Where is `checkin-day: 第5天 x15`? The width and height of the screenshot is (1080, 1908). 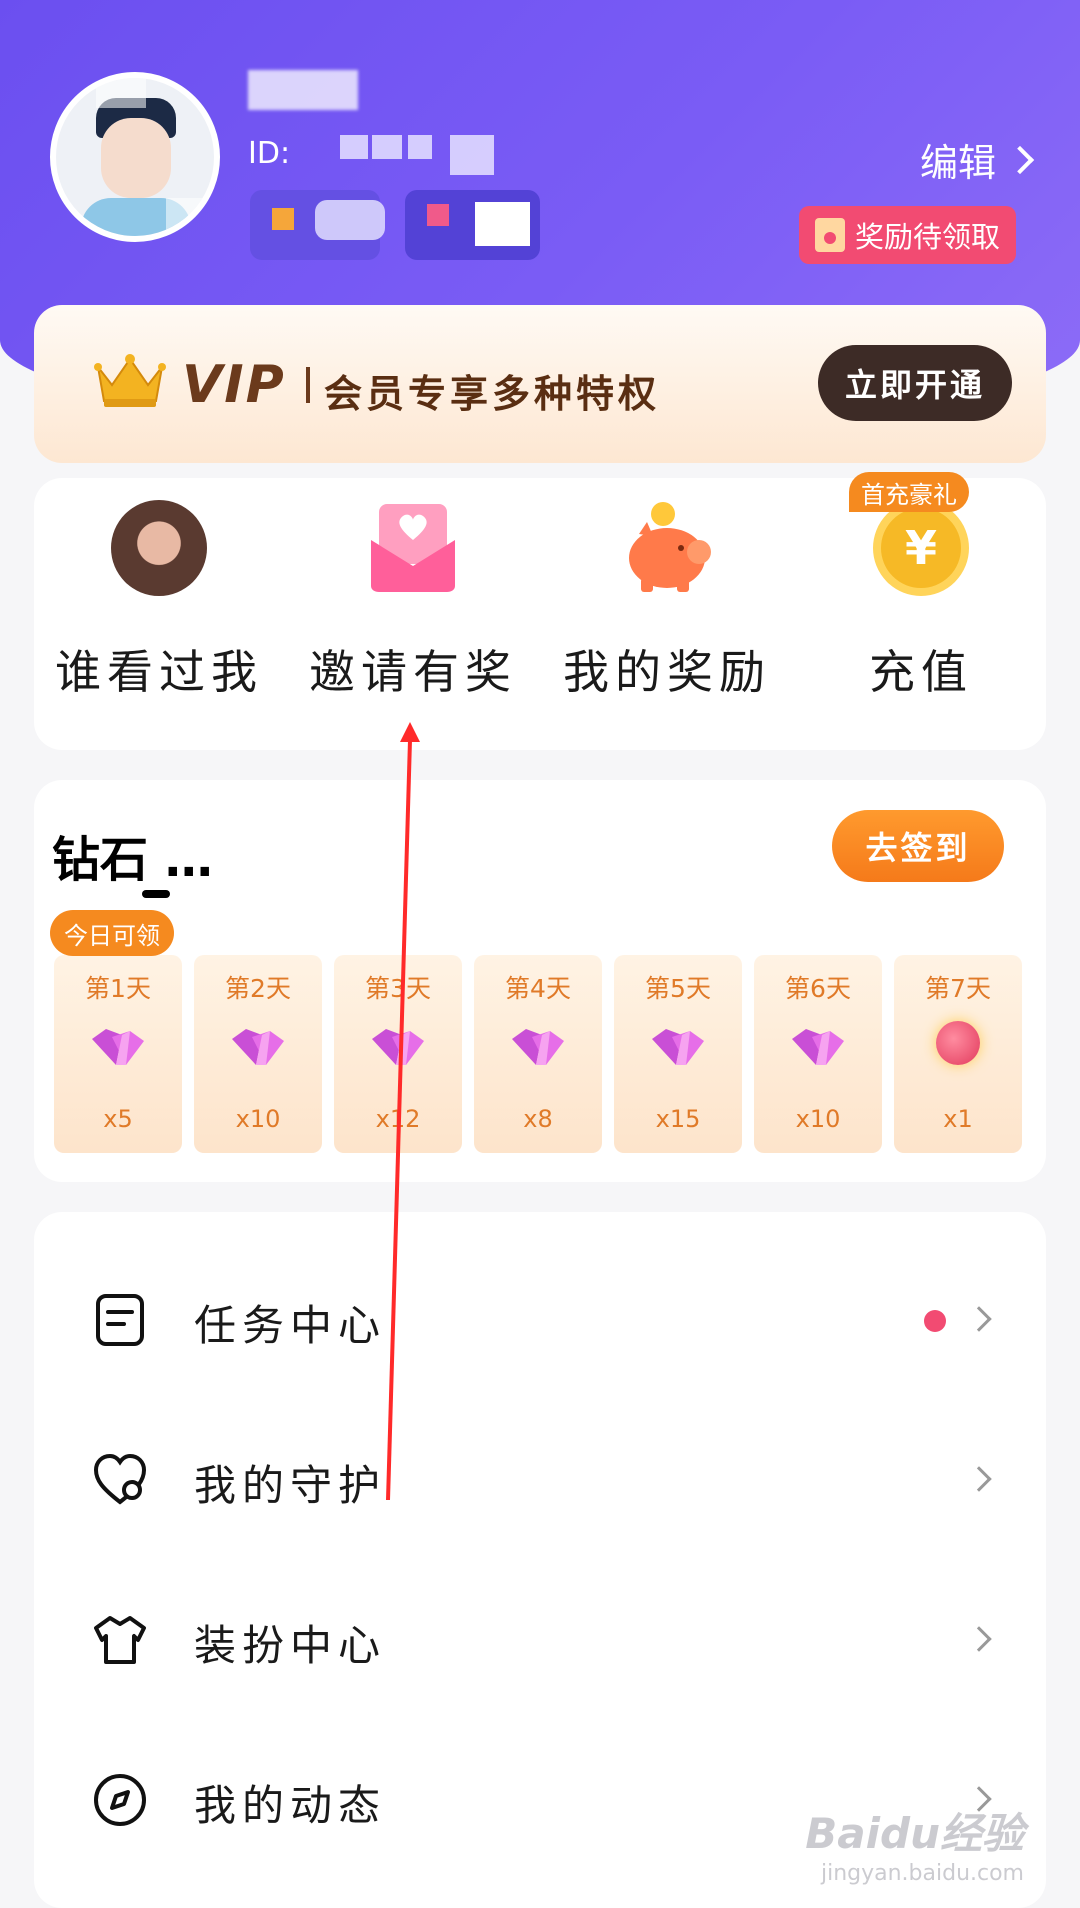
checkin-day: 第5天 x15 is located at coordinates (678, 1054).